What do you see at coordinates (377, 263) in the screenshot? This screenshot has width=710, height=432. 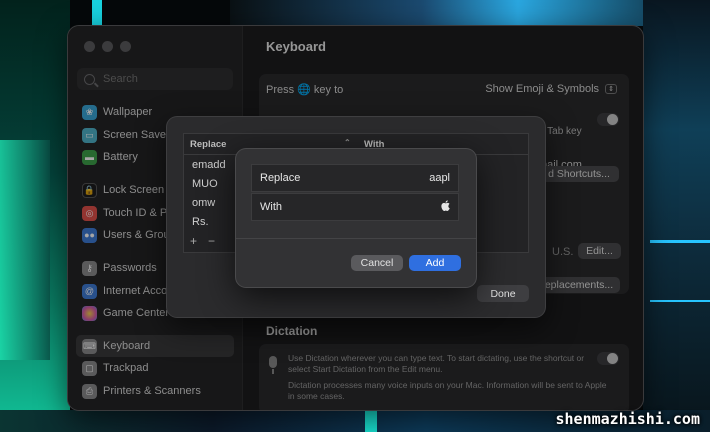 I see `cancel-button: Cancel` at bounding box center [377, 263].